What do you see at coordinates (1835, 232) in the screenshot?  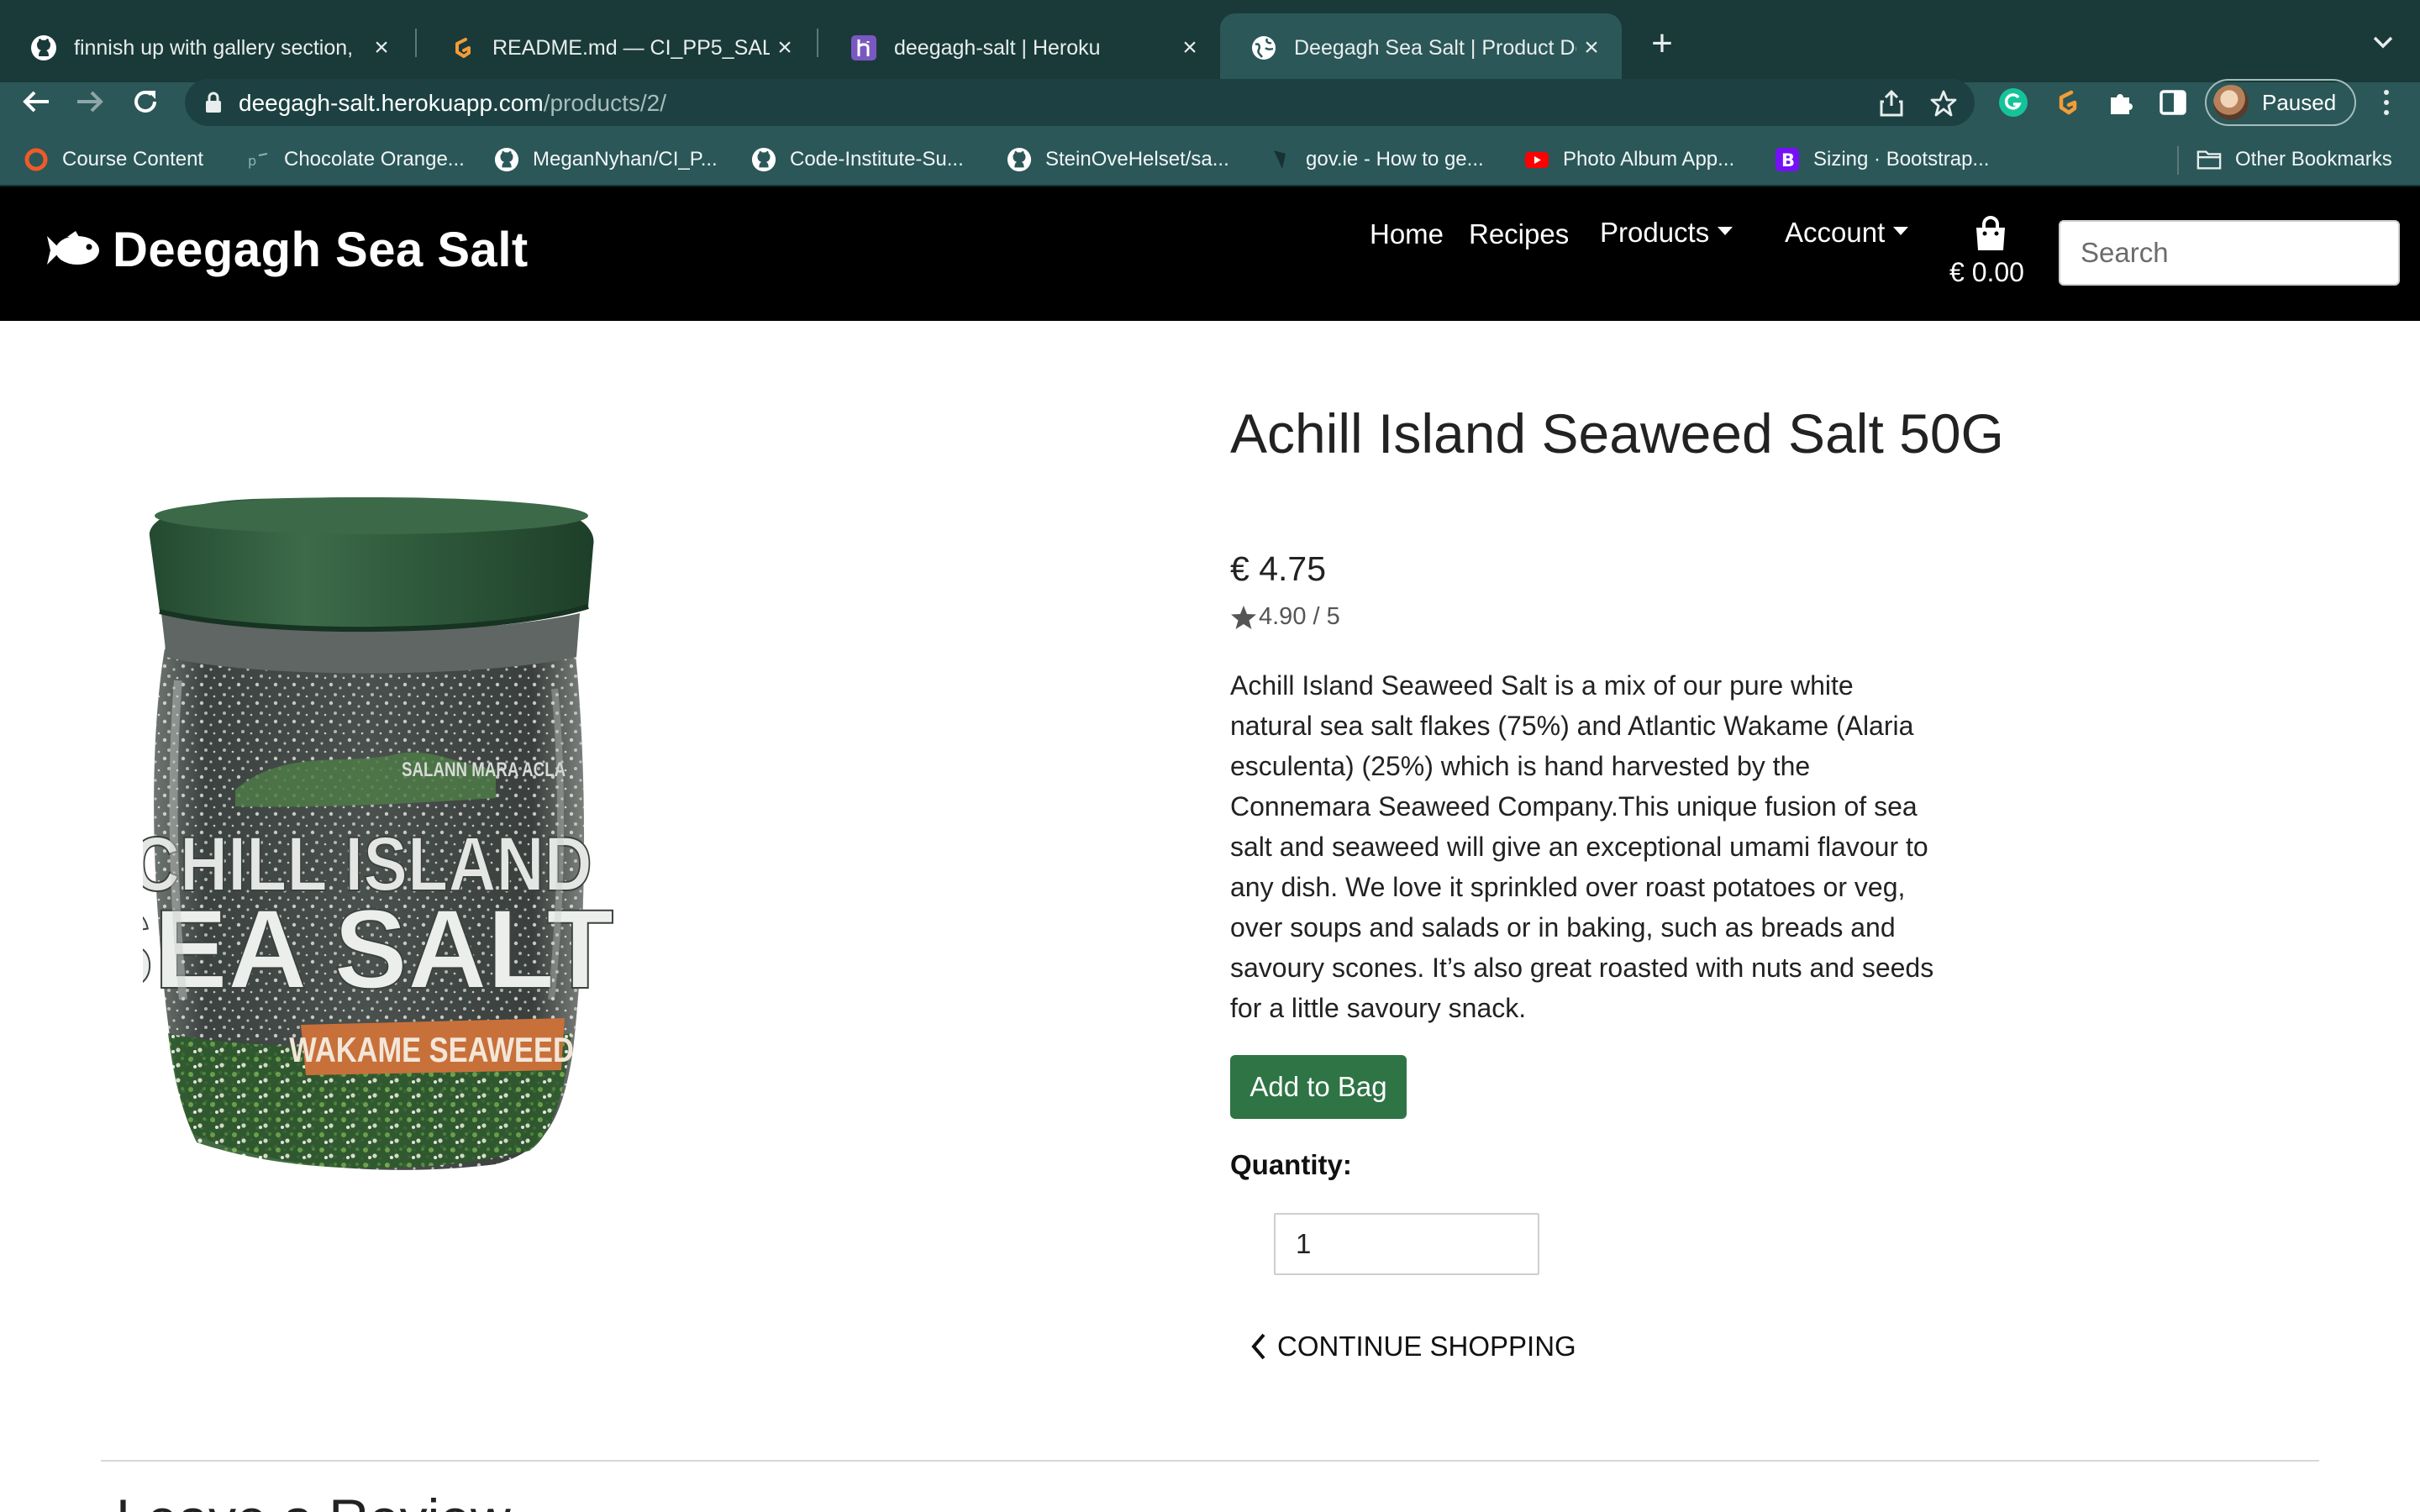 I see `nav-account-label: Account` at bounding box center [1835, 232].